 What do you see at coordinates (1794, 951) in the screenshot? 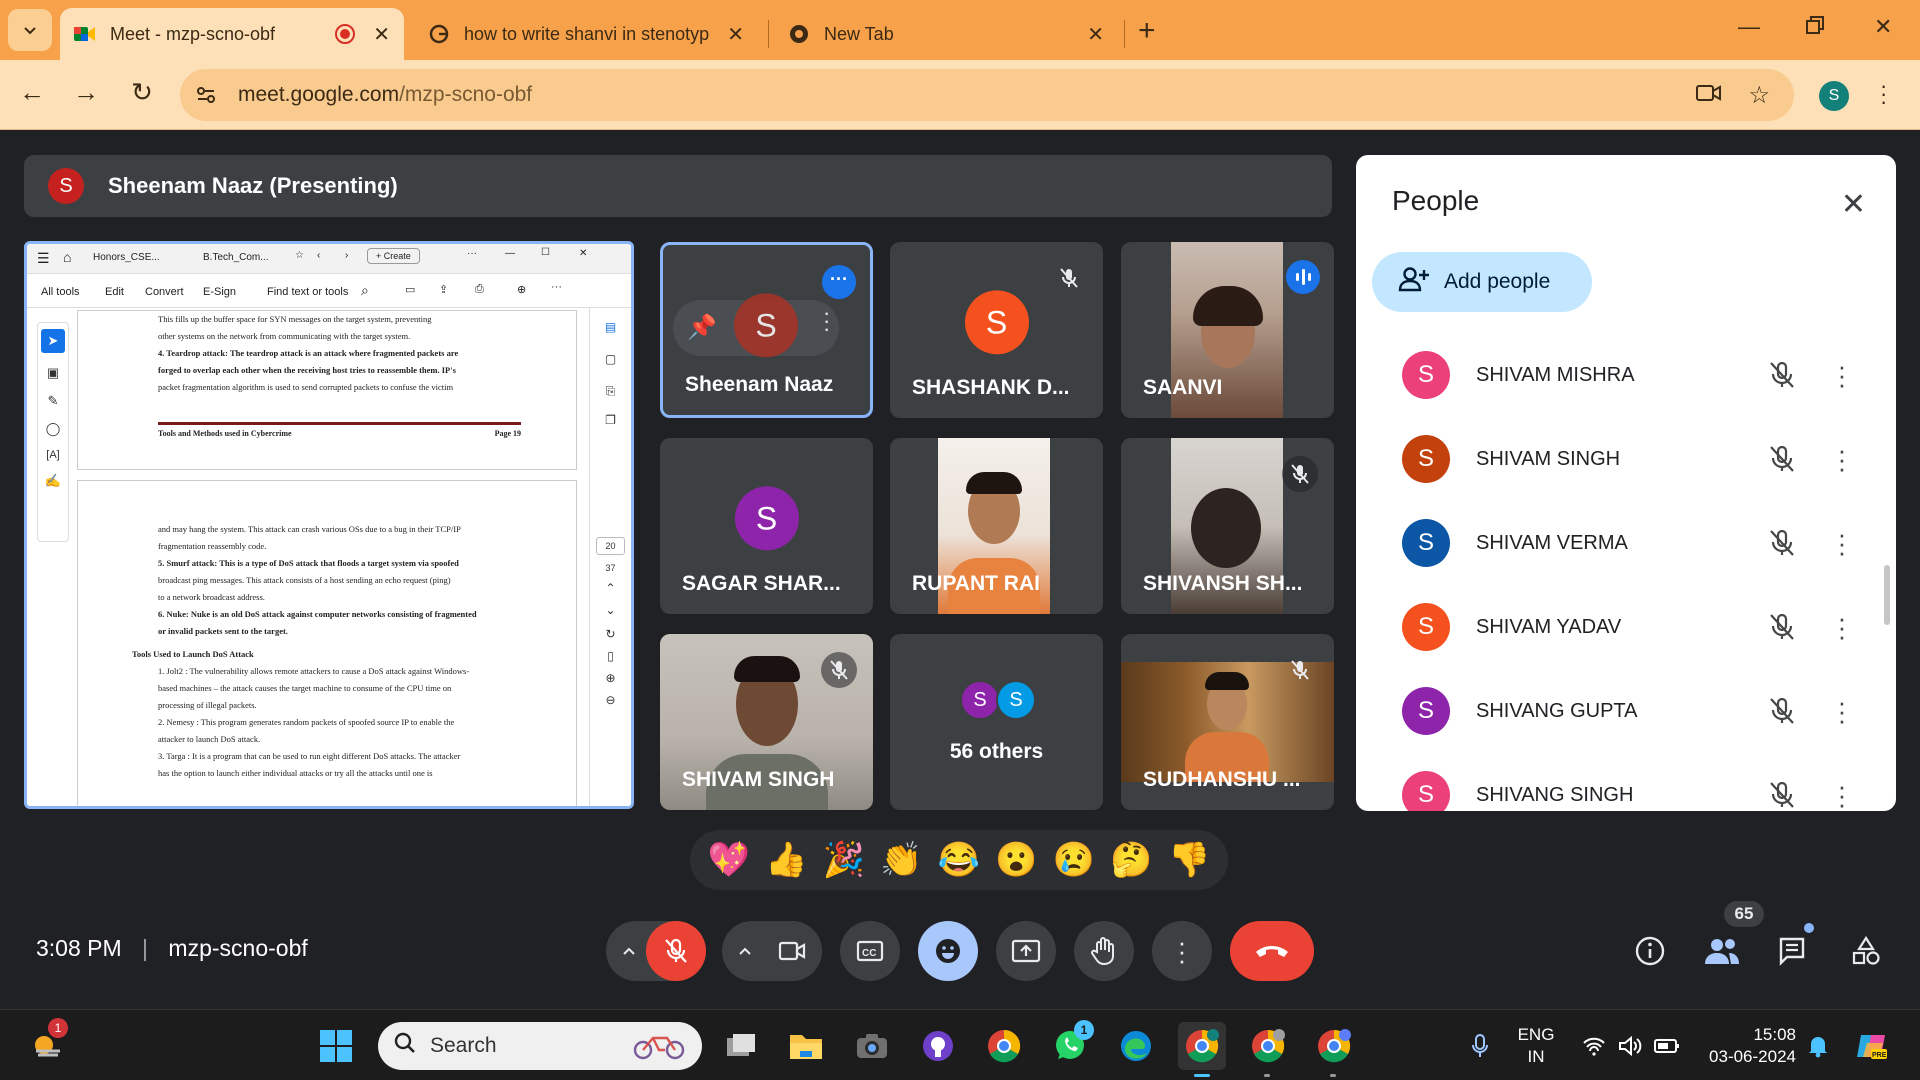
I see `chat-button` at bounding box center [1794, 951].